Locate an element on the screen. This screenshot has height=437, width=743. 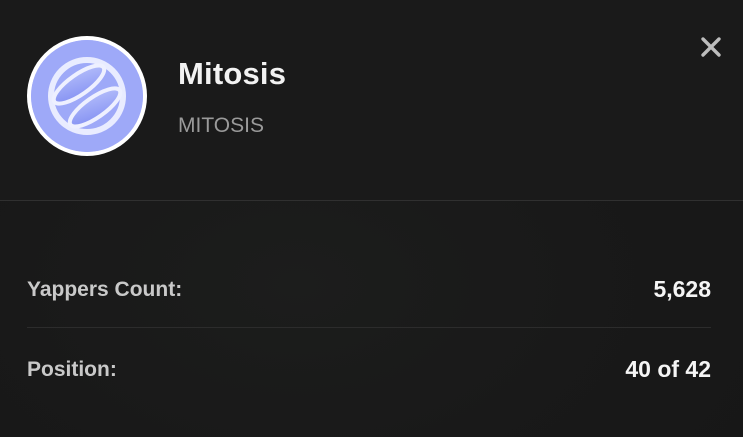
close-button is located at coordinates (711, 47).